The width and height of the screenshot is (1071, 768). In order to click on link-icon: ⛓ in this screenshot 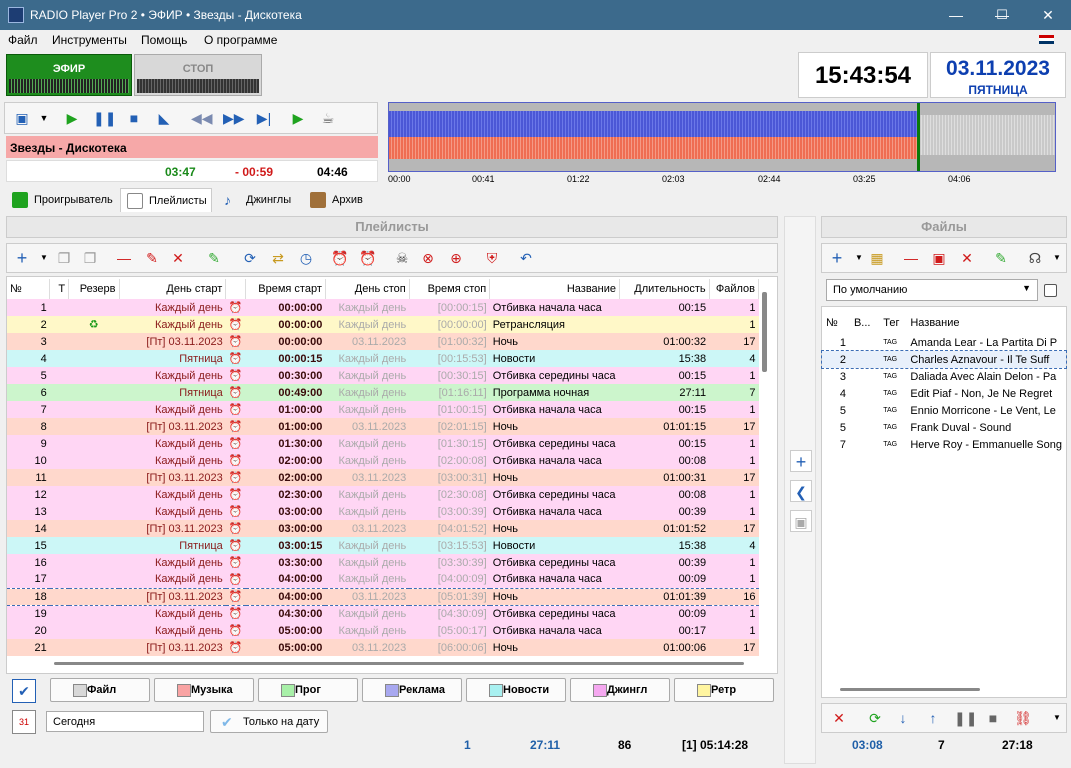, I will do `click(1023, 718)`.